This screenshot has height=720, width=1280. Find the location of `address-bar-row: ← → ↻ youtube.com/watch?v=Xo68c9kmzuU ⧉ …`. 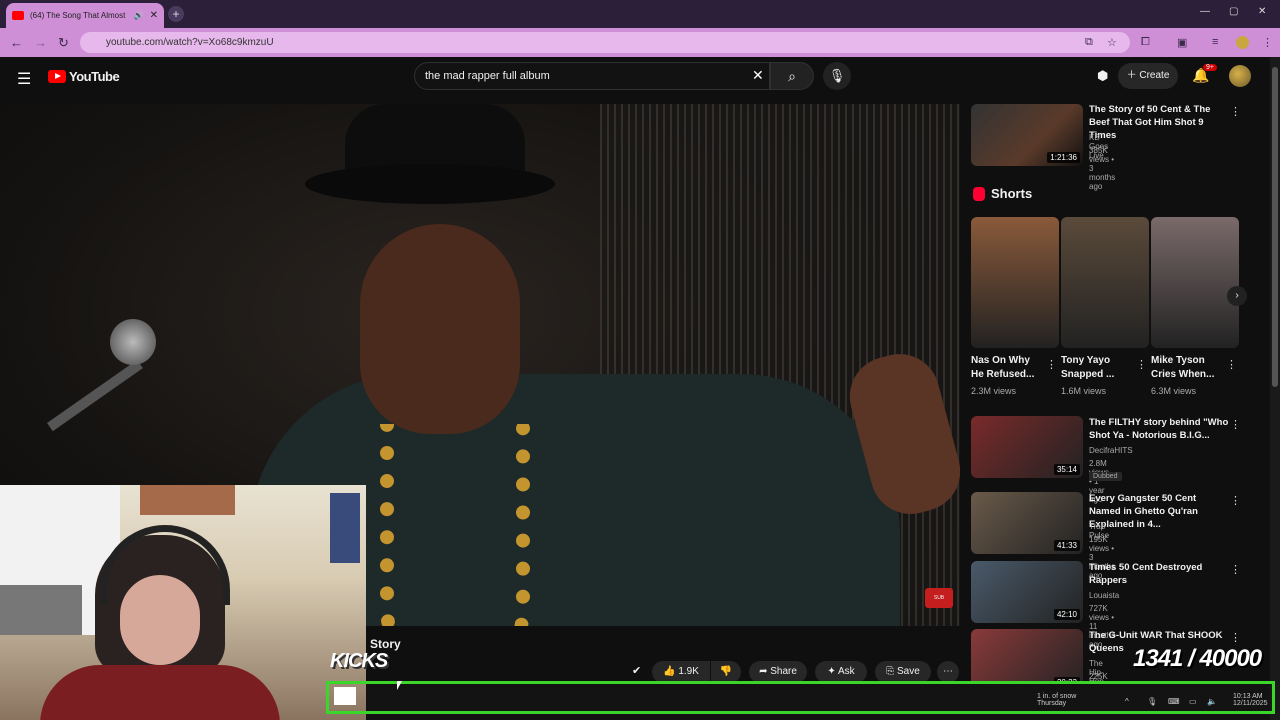

address-bar-row: ← → ↻ youtube.com/watch?v=Xo68c9kmzuU ⧉ … is located at coordinates (640, 42).